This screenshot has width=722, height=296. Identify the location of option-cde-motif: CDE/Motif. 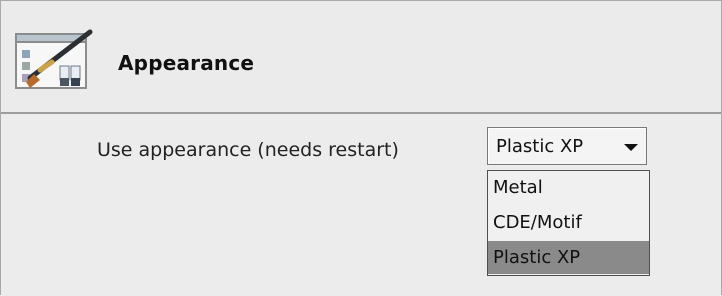
(568, 222).